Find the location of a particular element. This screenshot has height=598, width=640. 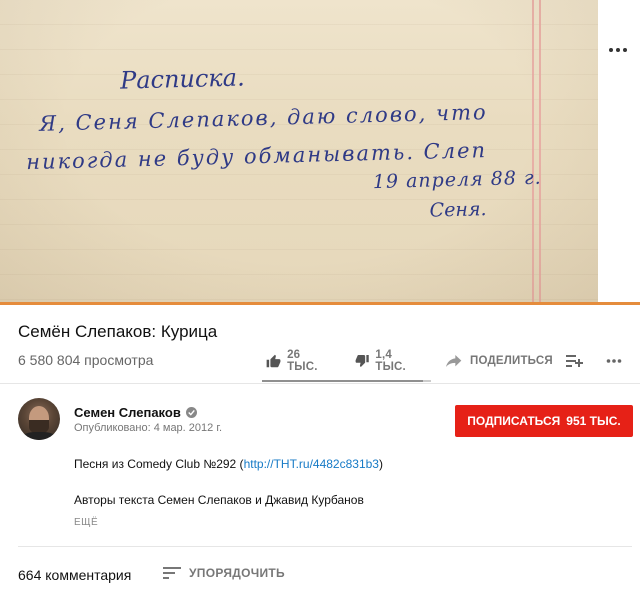

thumb-down-icon is located at coordinates (362, 361).